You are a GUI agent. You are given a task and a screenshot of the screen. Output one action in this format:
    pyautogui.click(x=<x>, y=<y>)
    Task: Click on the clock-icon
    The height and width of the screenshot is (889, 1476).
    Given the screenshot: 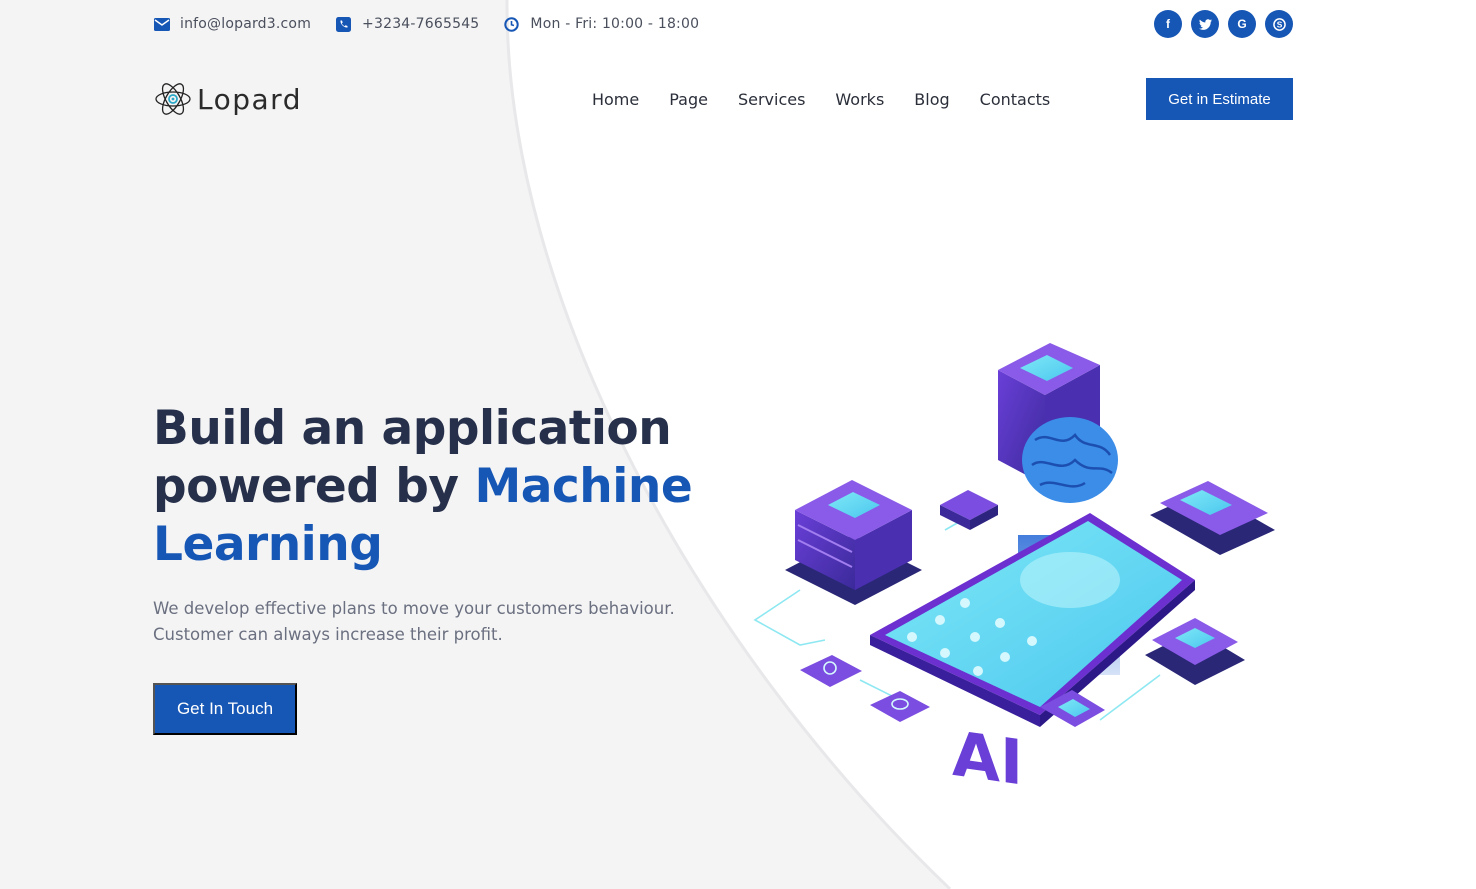 What is the action you would take?
    pyautogui.click(x=511, y=24)
    